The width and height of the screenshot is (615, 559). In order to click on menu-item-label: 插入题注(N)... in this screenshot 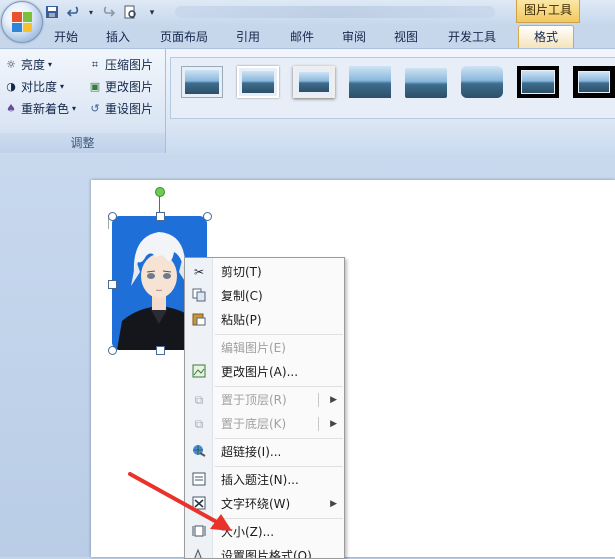, I will do `click(260, 480)`.